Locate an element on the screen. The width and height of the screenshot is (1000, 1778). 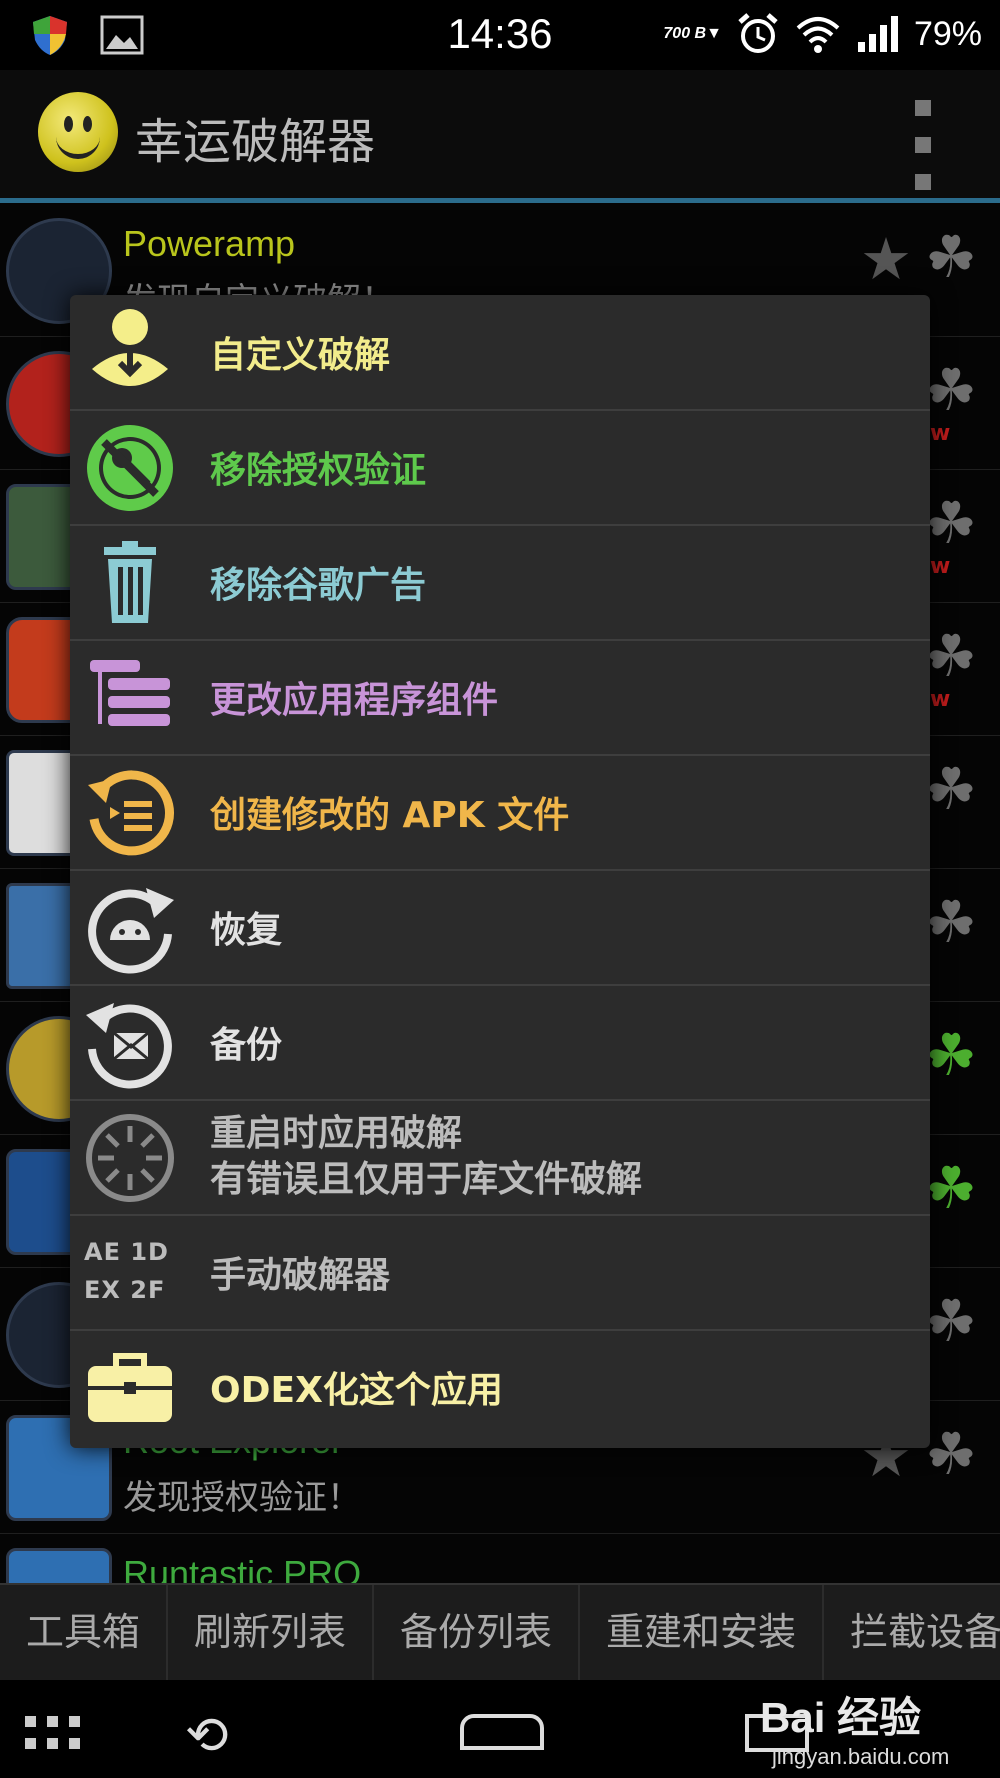
menu-item-remove-ads: 移除谷歌广告 is located at coordinates (500, 583).